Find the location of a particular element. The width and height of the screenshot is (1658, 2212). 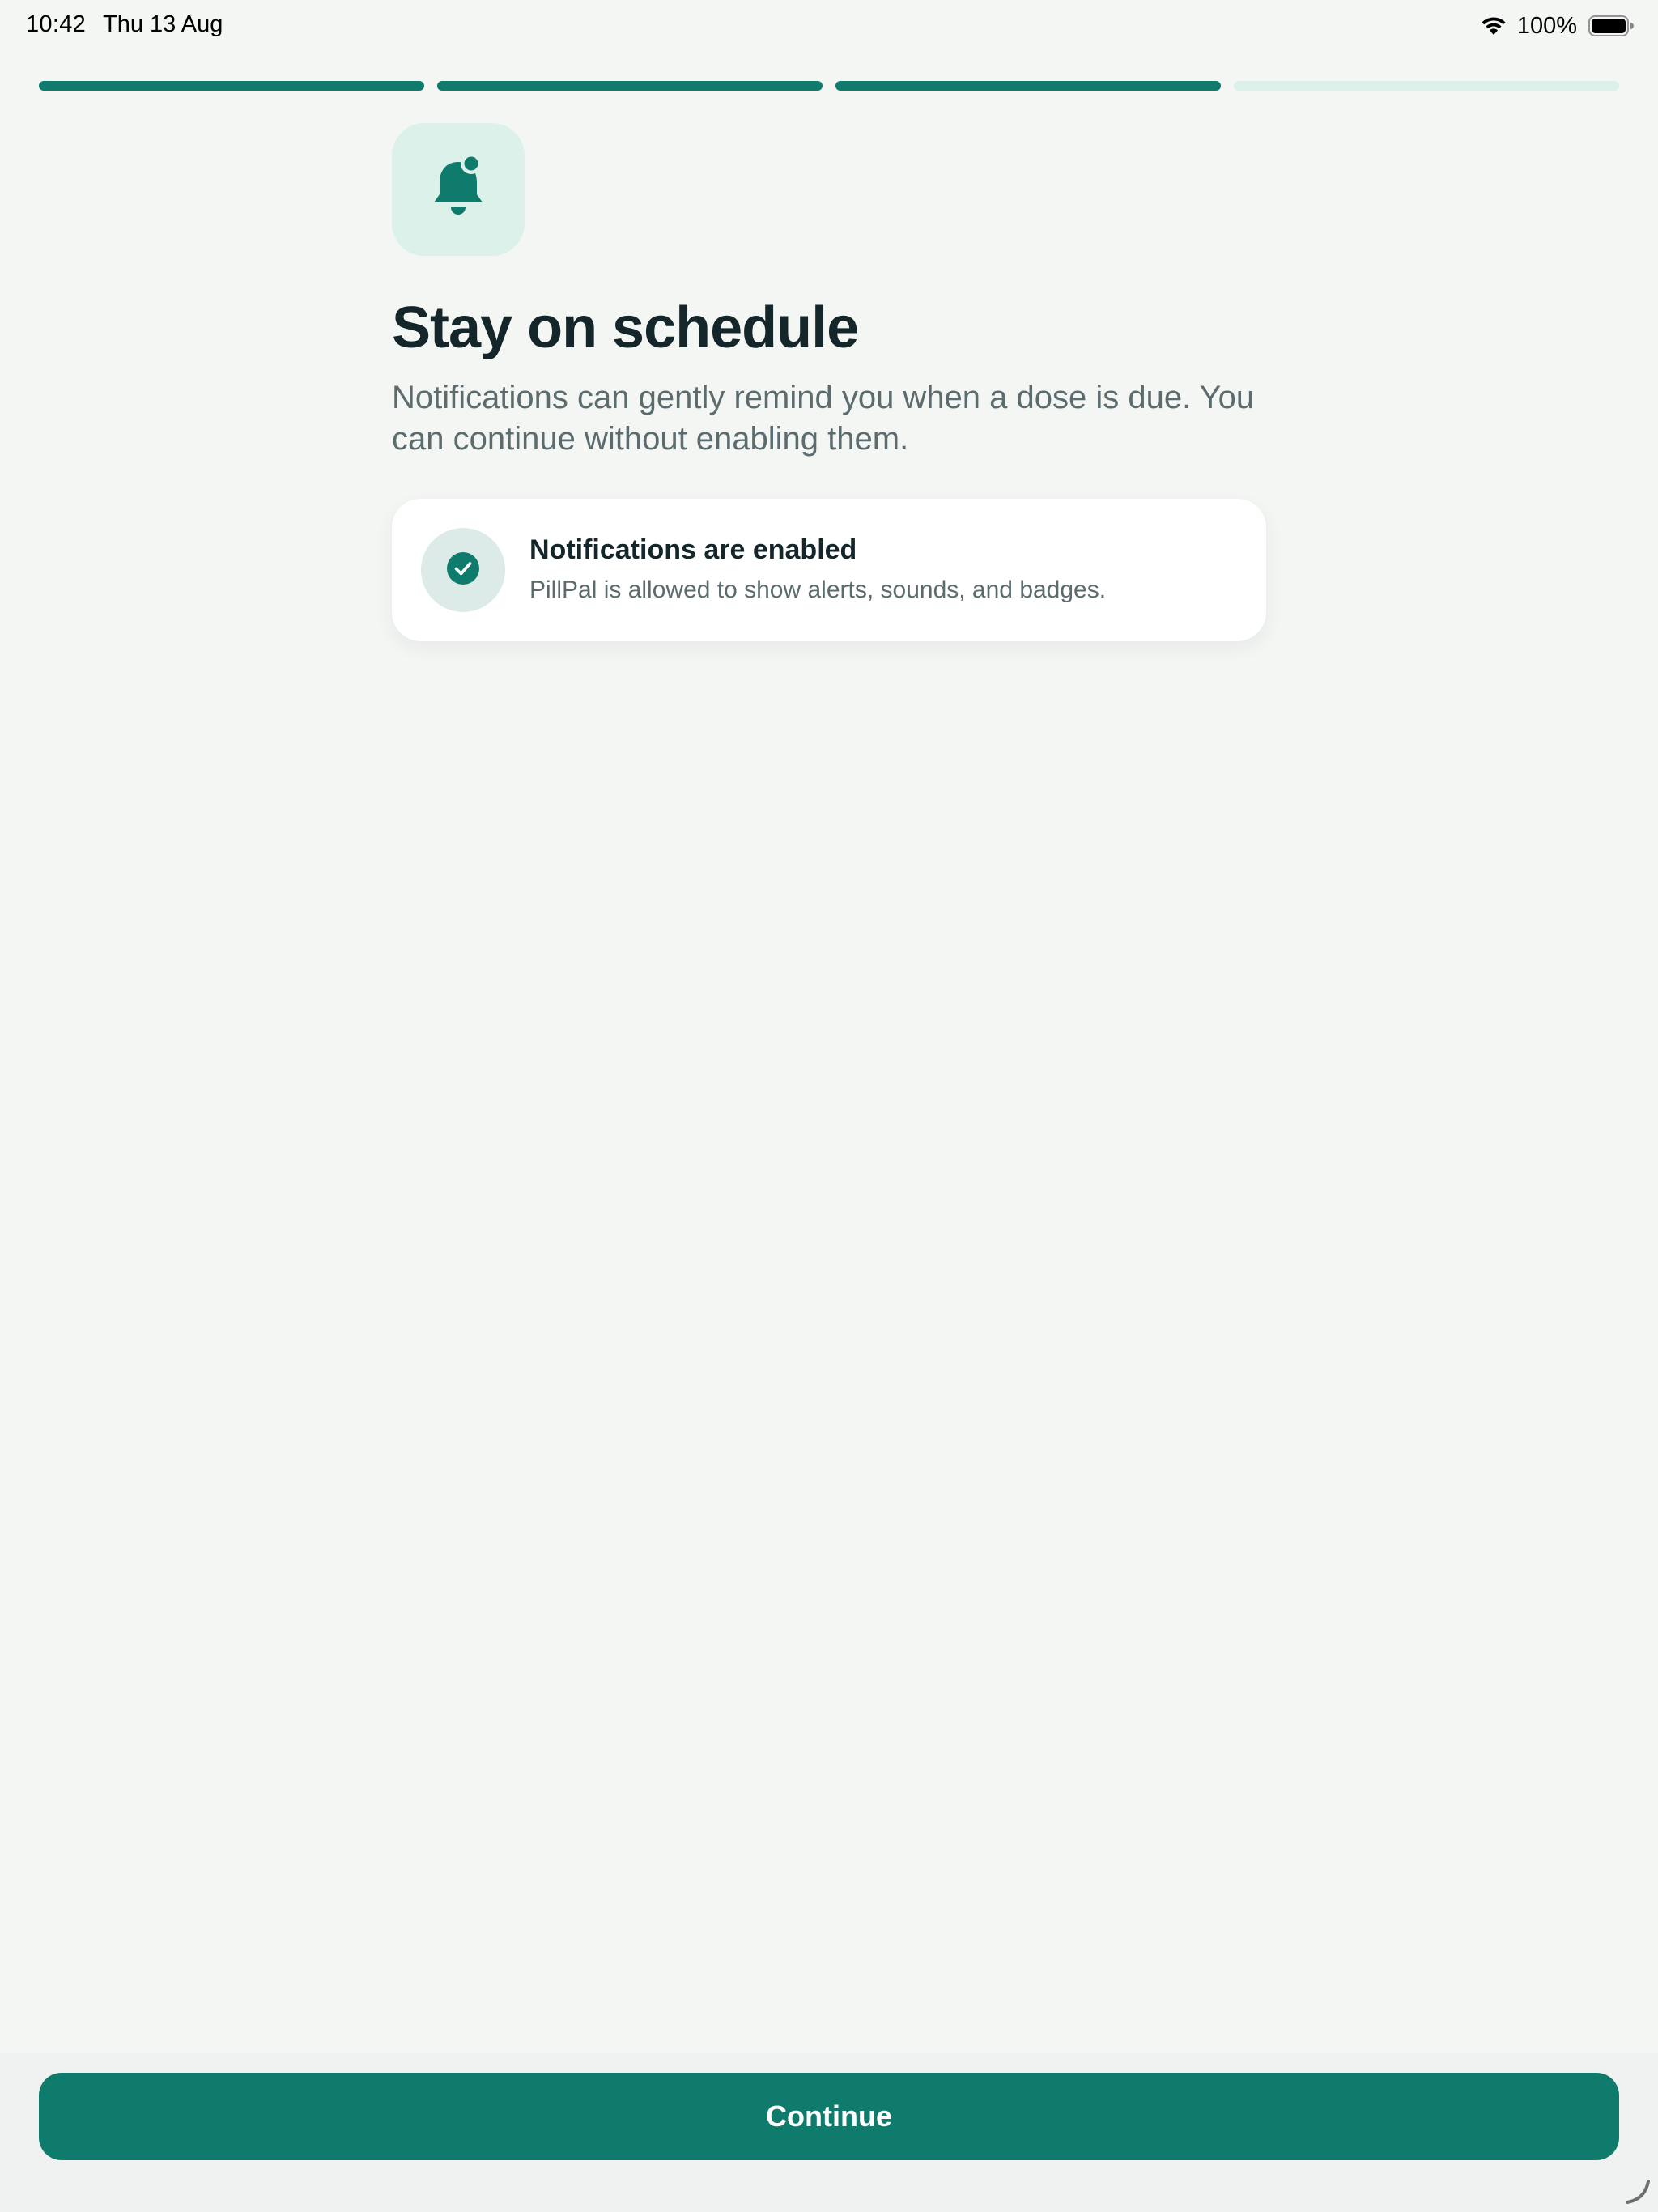

continue-button: Continue is located at coordinates (829, 2116).